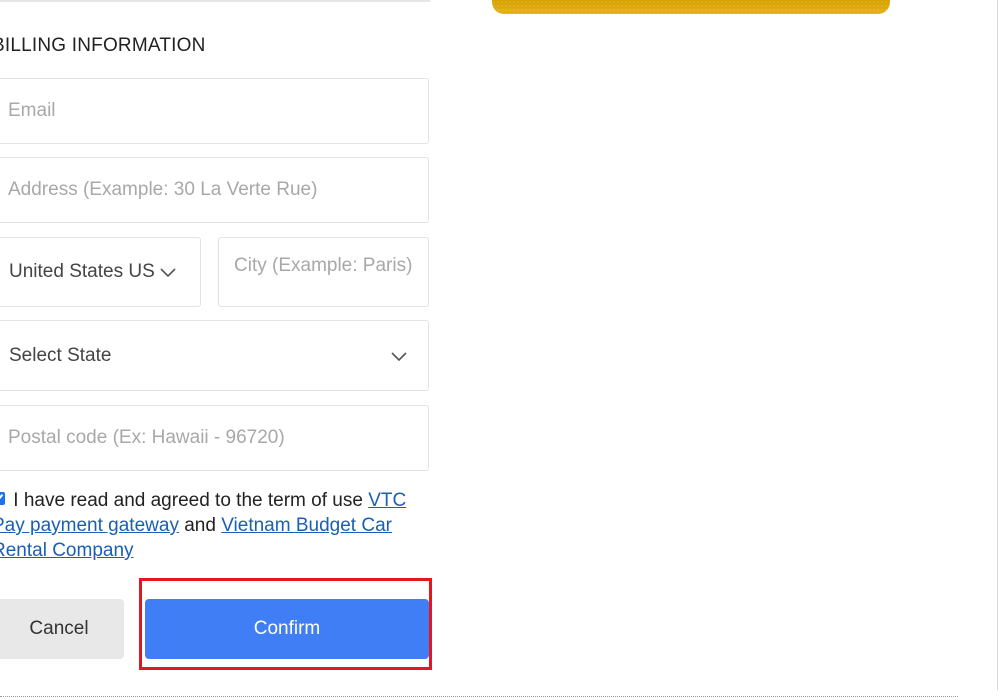 The height and width of the screenshot is (700, 1000). Describe the element at coordinates (214, 438) in the screenshot. I see `postal-code-field` at that location.